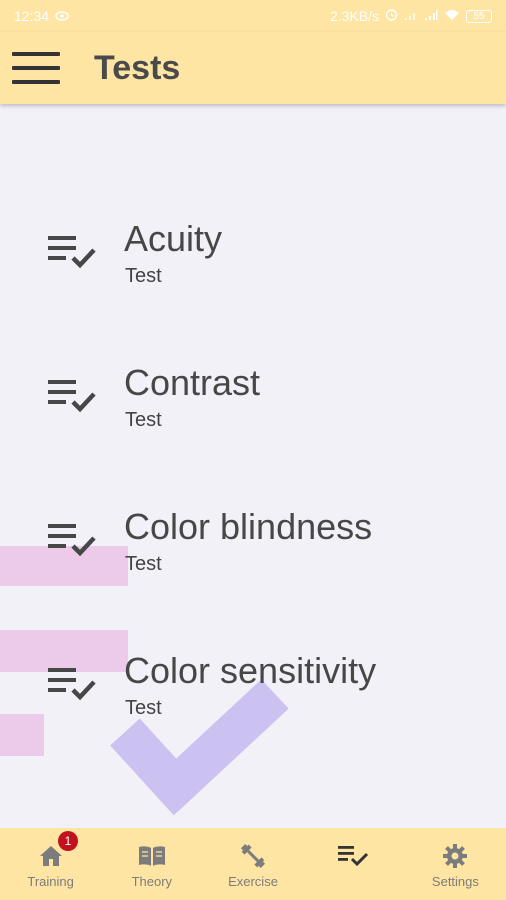 The width and height of the screenshot is (506, 900). Describe the element at coordinates (253, 417) in the screenshot. I see `list-item-contrast: Contrast Test` at that location.